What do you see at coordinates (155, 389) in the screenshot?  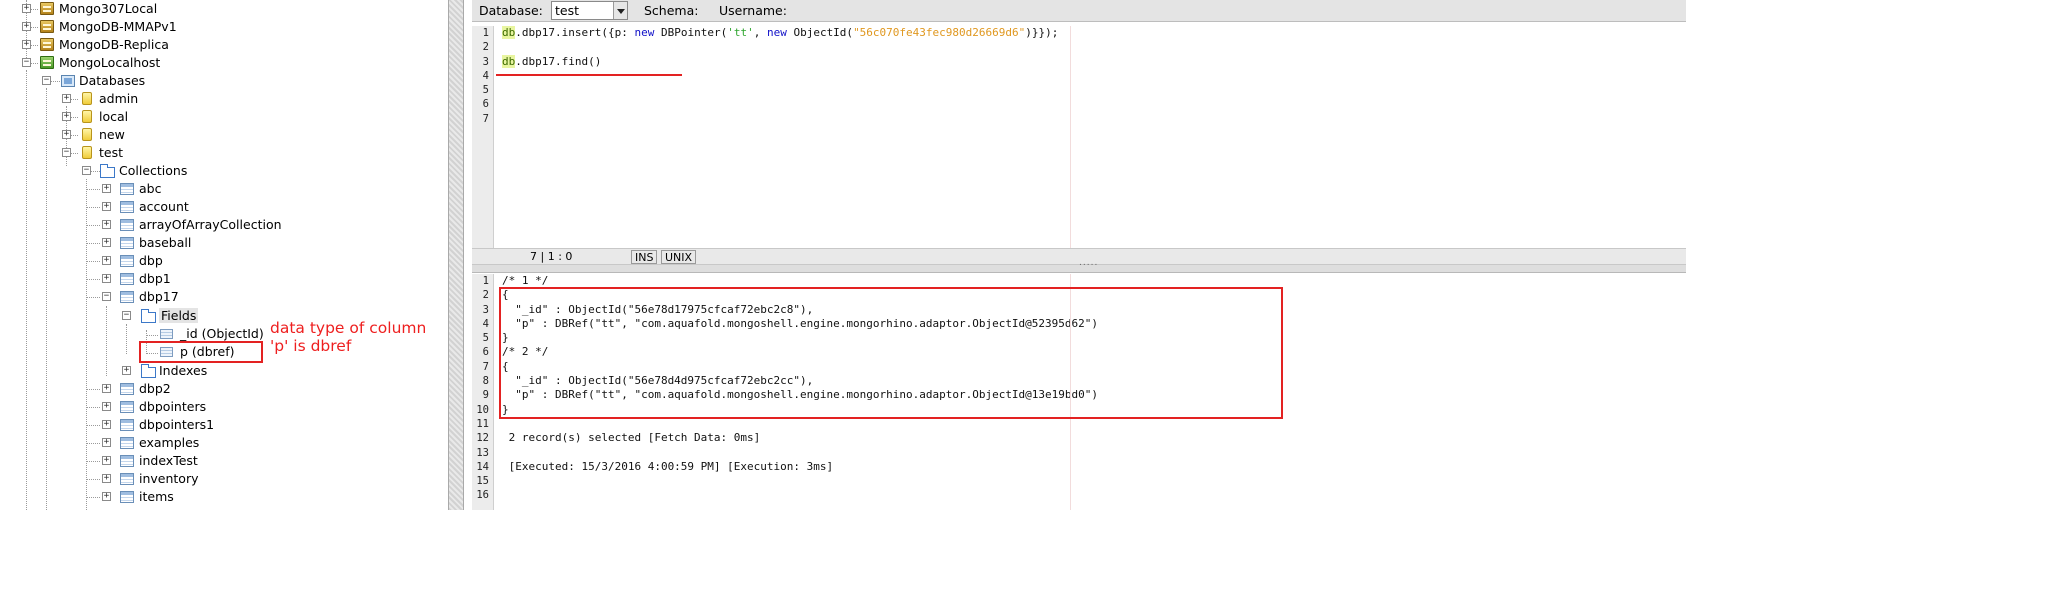 I see `tree-collection-item: dbp2` at bounding box center [155, 389].